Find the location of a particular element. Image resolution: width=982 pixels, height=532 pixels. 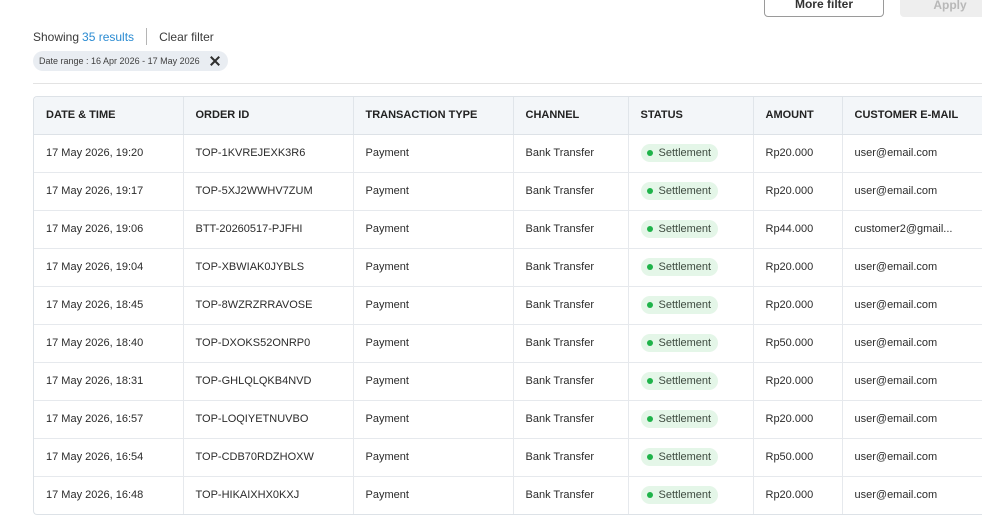

cell-order-id: TOP-CDB70RDZHOXW is located at coordinates (268, 457).